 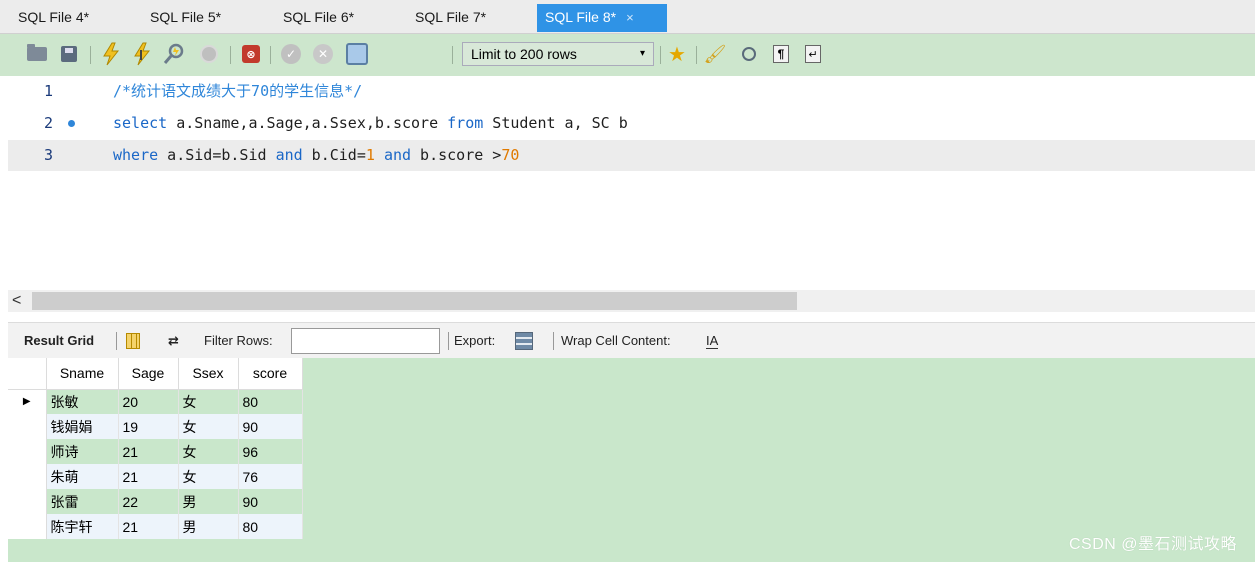 I want to click on tab-label: SQL File 6*, so click(x=319, y=17).